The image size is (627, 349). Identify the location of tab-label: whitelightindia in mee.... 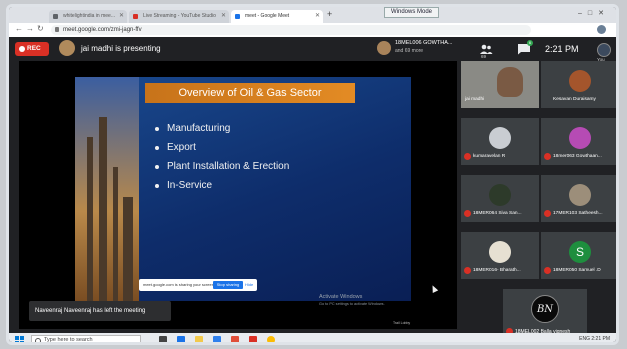
(89, 16).